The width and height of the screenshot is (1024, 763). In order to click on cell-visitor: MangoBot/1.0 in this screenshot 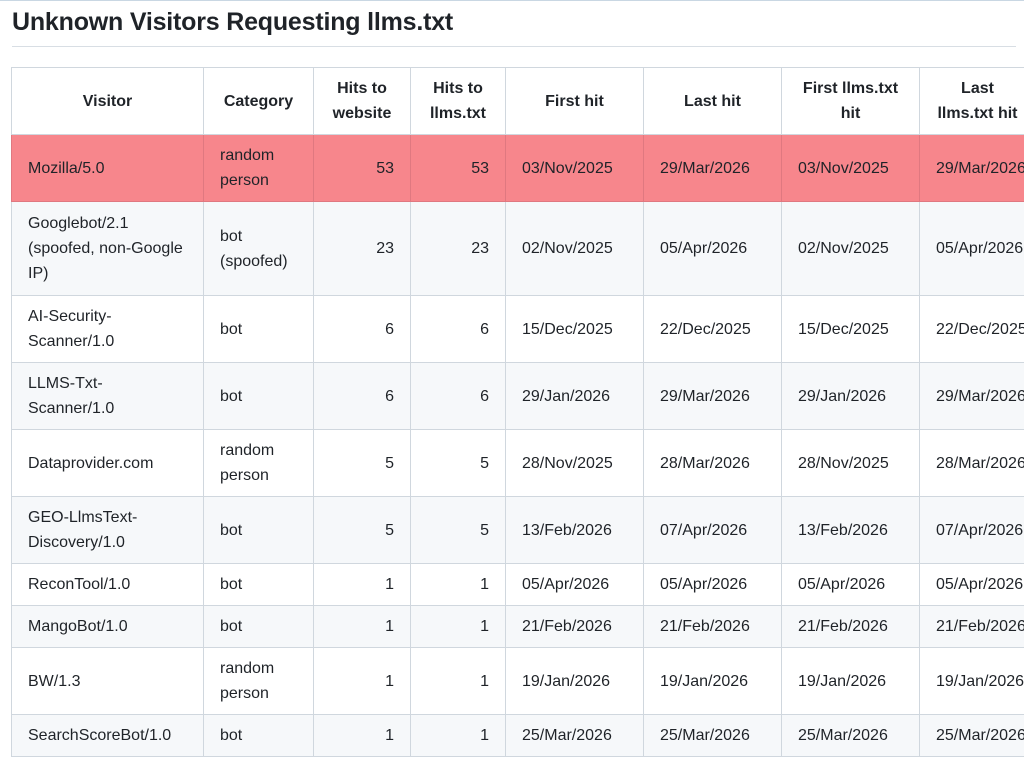, I will do `click(107, 626)`.